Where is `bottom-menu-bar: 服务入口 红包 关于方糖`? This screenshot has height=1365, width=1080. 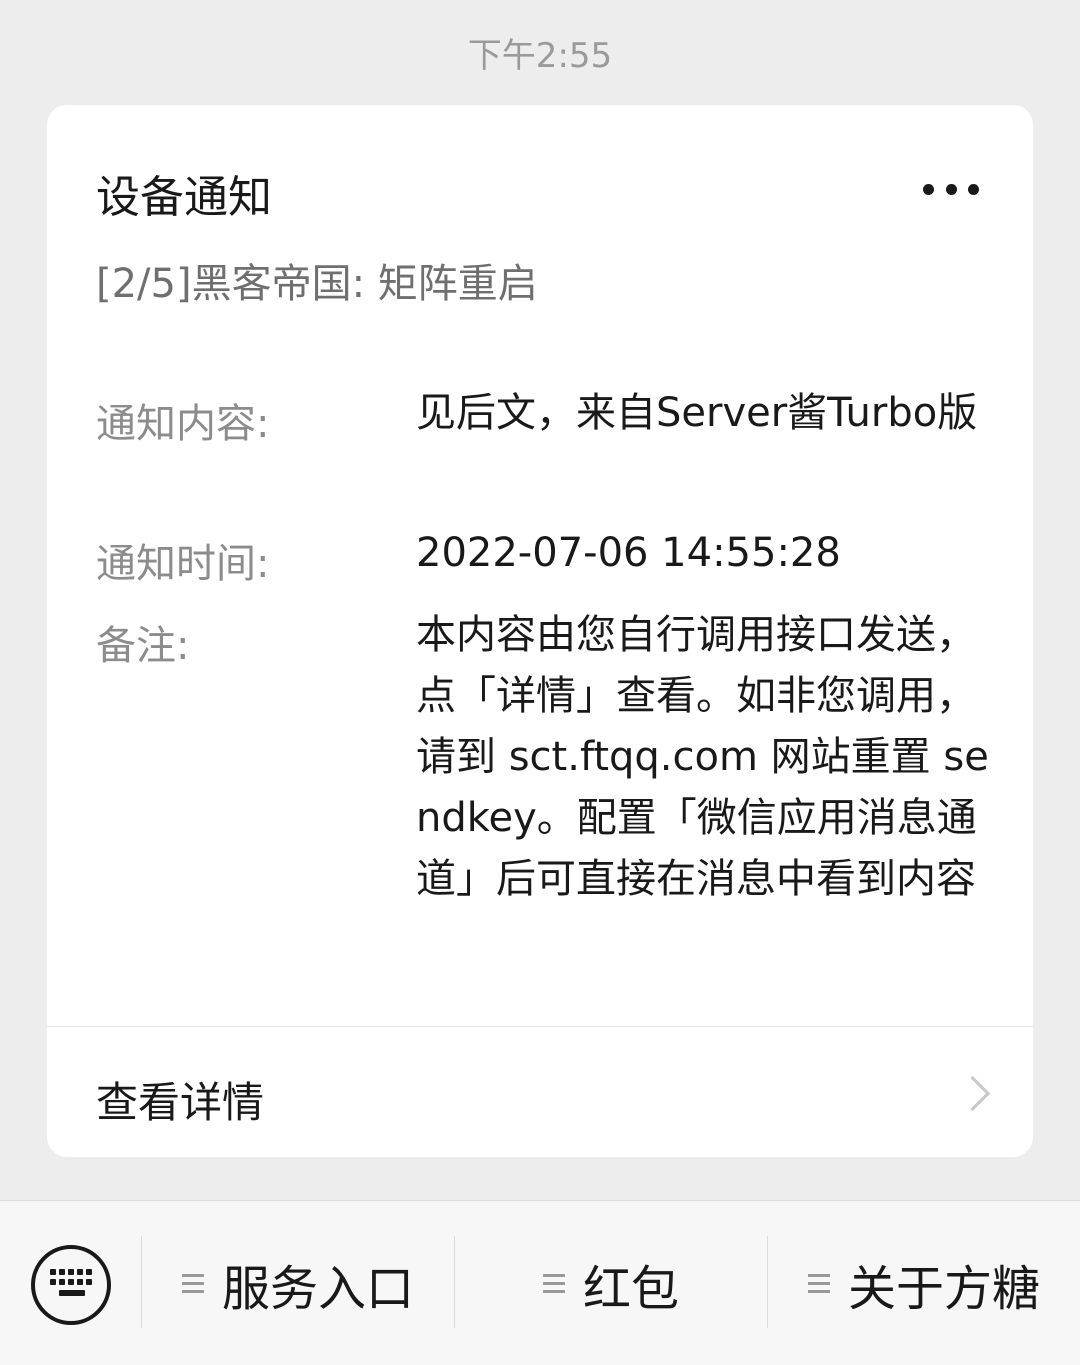 bottom-menu-bar: 服务入口 红包 关于方糖 is located at coordinates (540, 1282).